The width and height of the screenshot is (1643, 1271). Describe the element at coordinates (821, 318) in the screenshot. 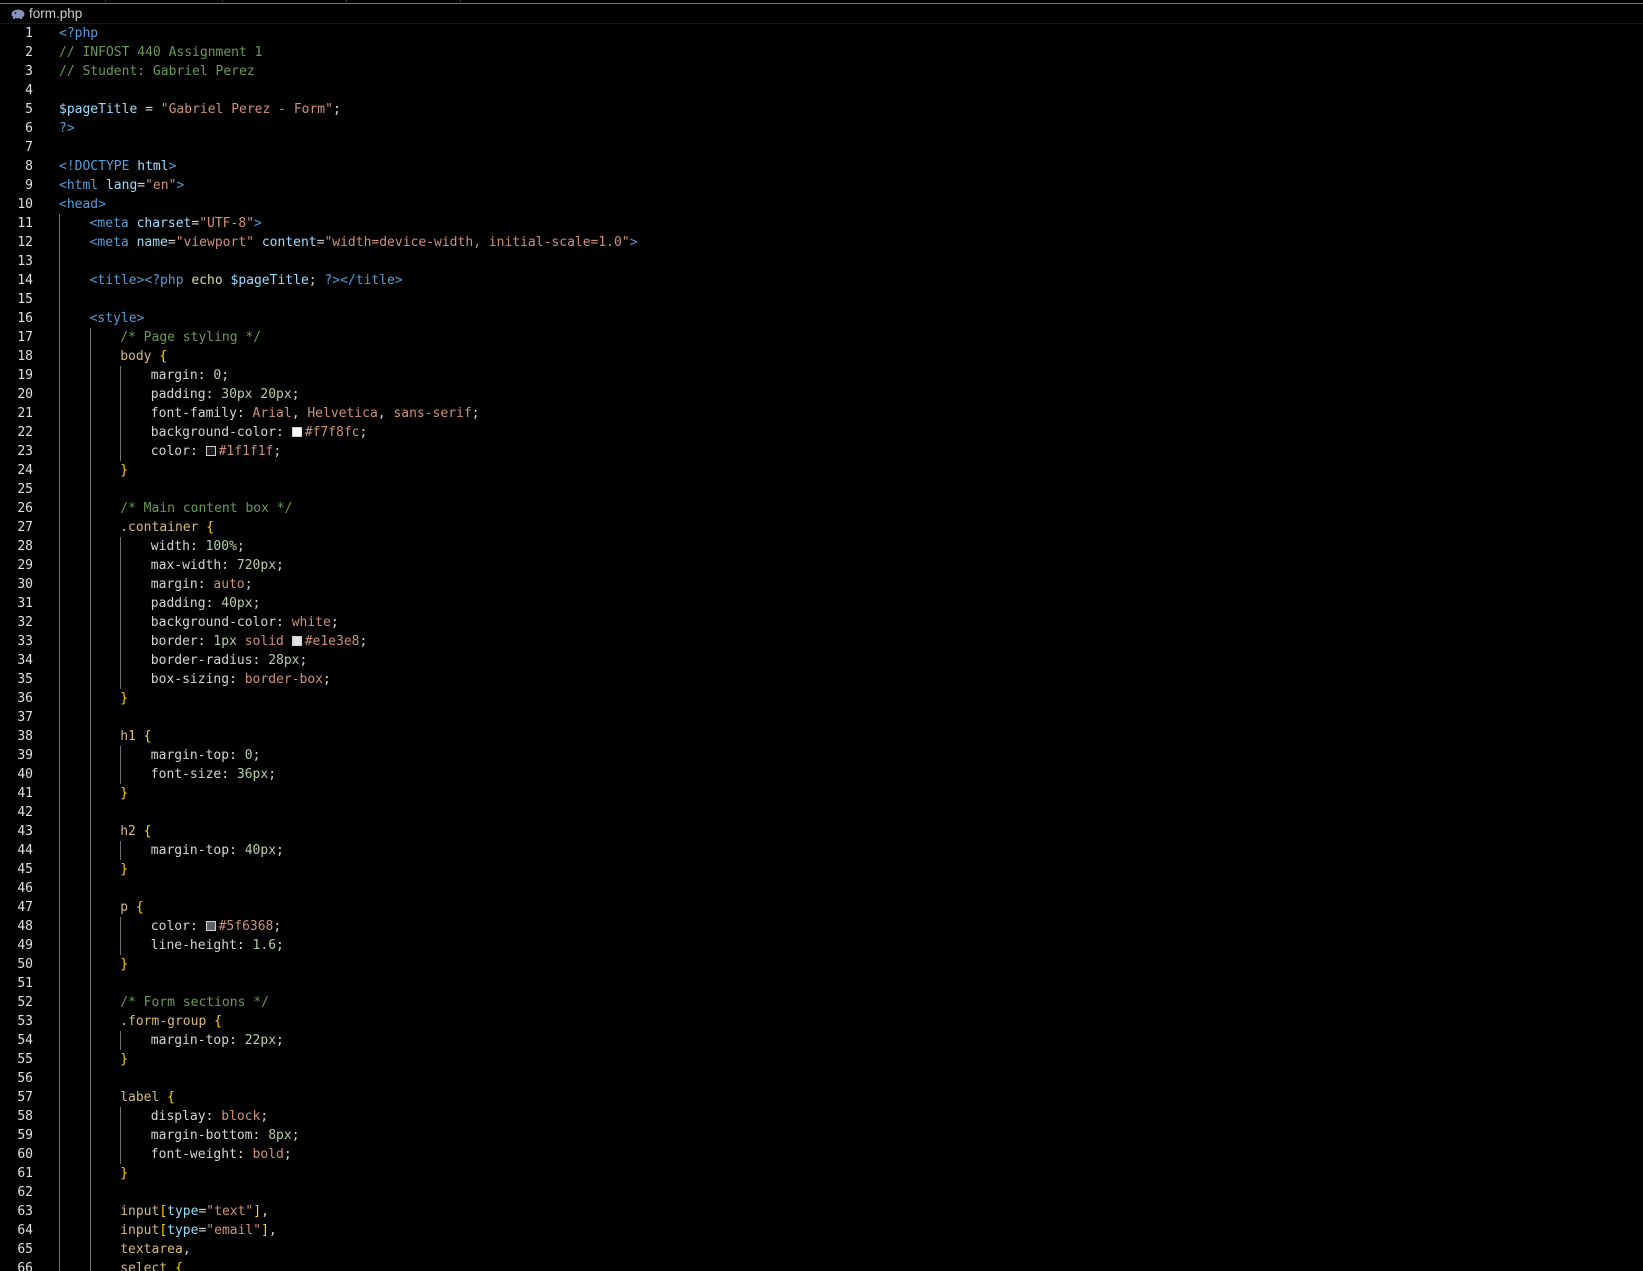

I see `code-line: 16 <style>` at that location.